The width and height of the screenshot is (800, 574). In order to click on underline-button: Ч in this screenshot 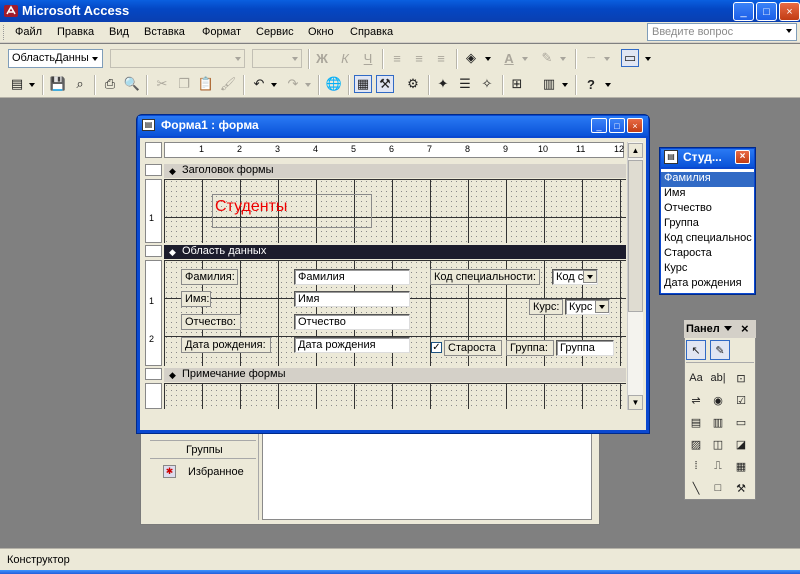, I will do `click(368, 58)`.